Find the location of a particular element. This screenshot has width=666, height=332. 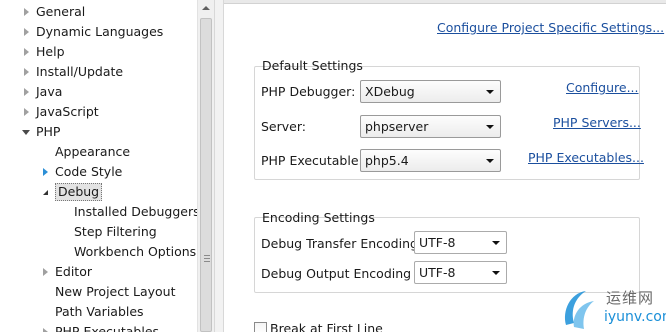

tree-item-javascript: JavaScript is located at coordinates (59, 112).